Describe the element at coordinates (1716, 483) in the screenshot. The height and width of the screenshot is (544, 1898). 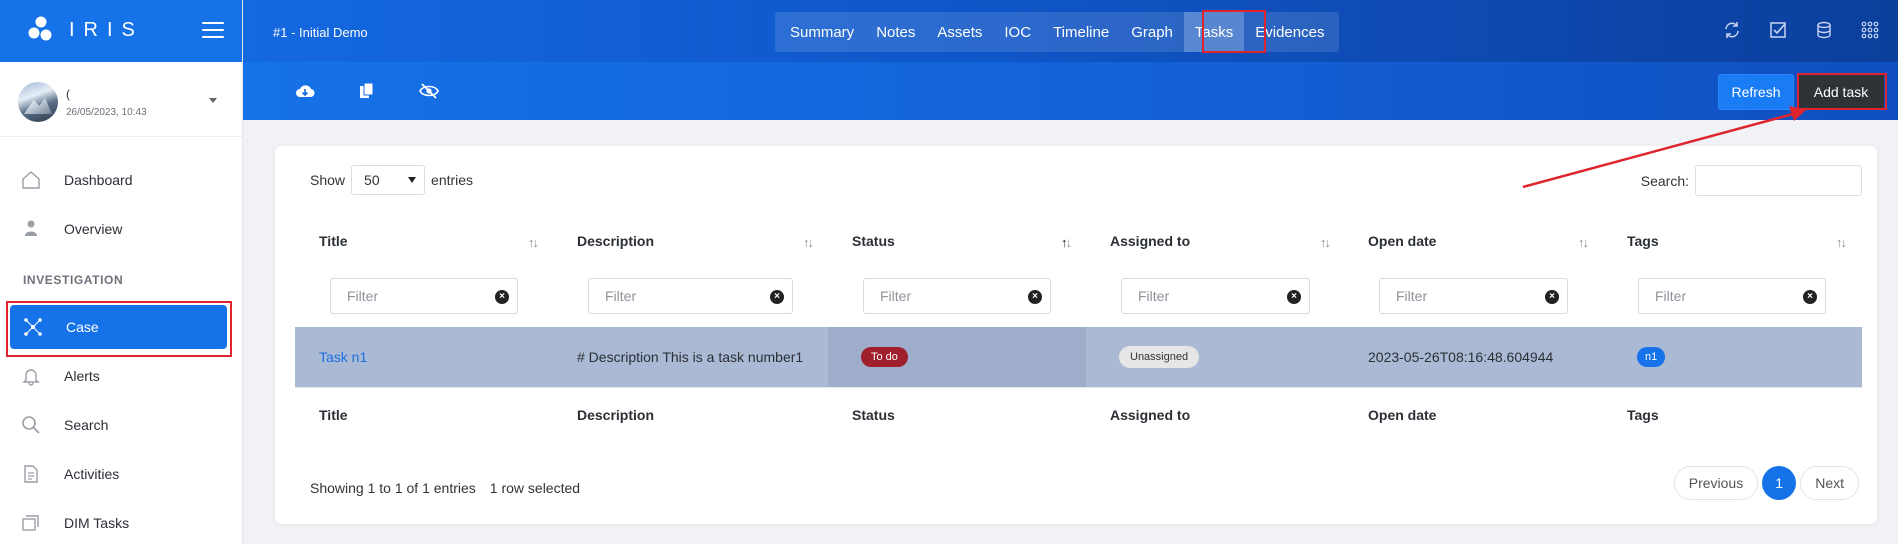
I see `previous-page-button: Previous` at that location.